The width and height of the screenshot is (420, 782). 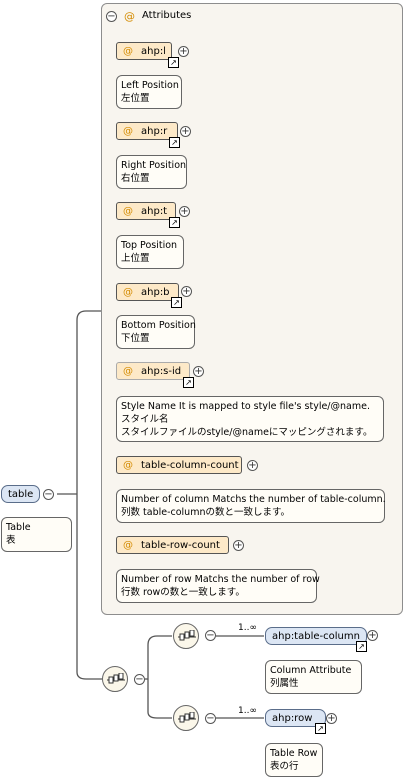 What do you see at coordinates (185, 131) in the screenshot?
I see `expand-toggle-ahp-r: +` at bounding box center [185, 131].